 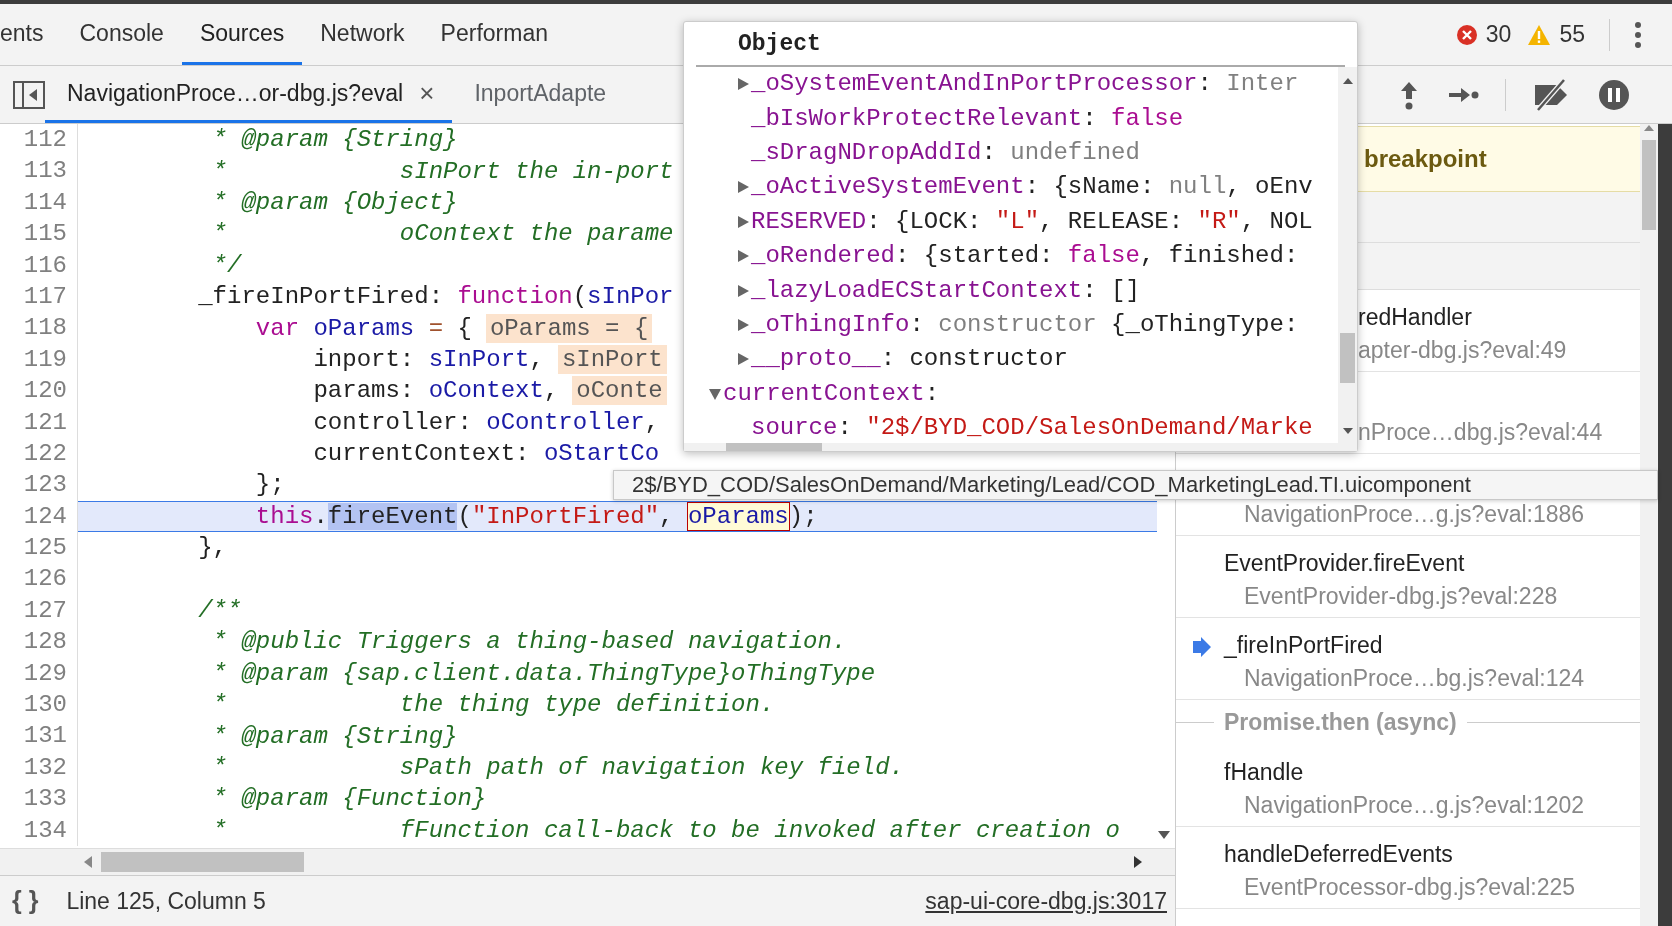 I want to click on line-number: 132, so click(x=39, y=767).